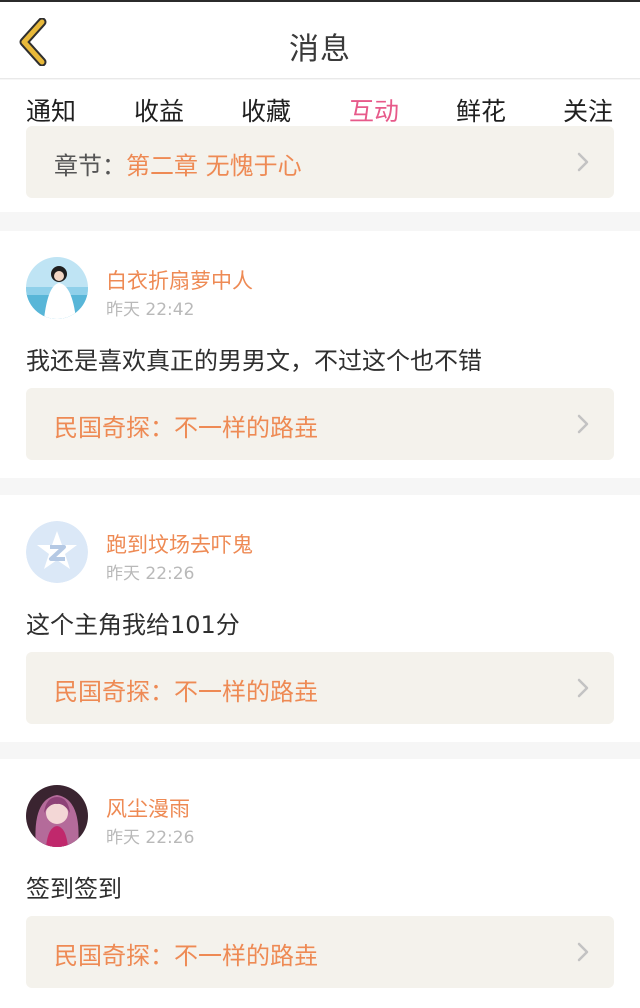  Describe the element at coordinates (90, 166) in the screenshot. I see `chapter-prefix: 章节：` at that location.